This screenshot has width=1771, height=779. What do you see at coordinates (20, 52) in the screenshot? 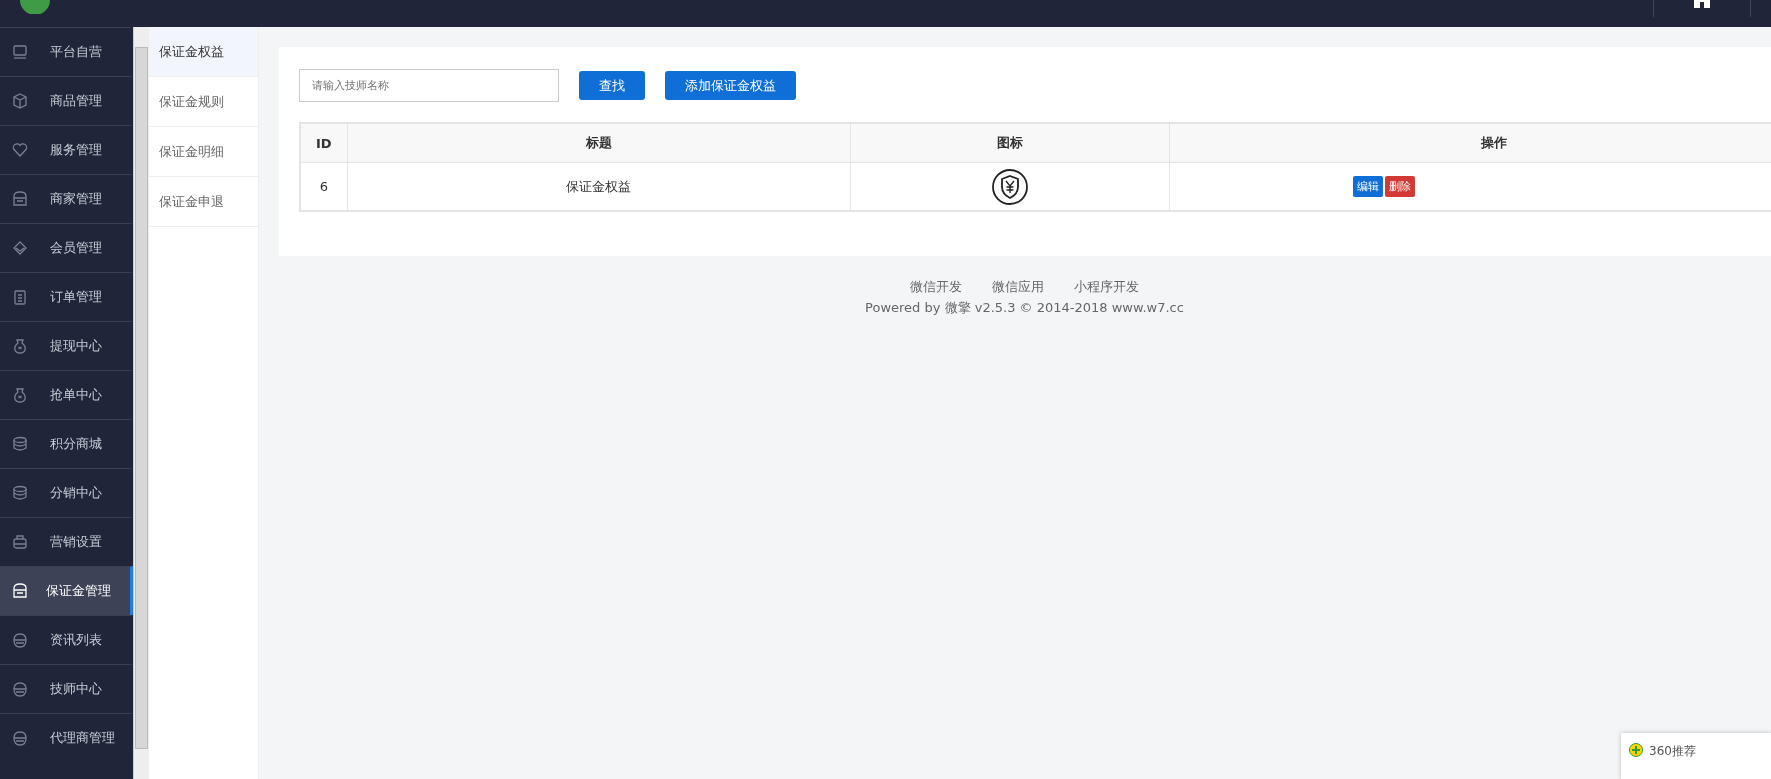
I see `monitor-icon` at bounding box center [20, 52].